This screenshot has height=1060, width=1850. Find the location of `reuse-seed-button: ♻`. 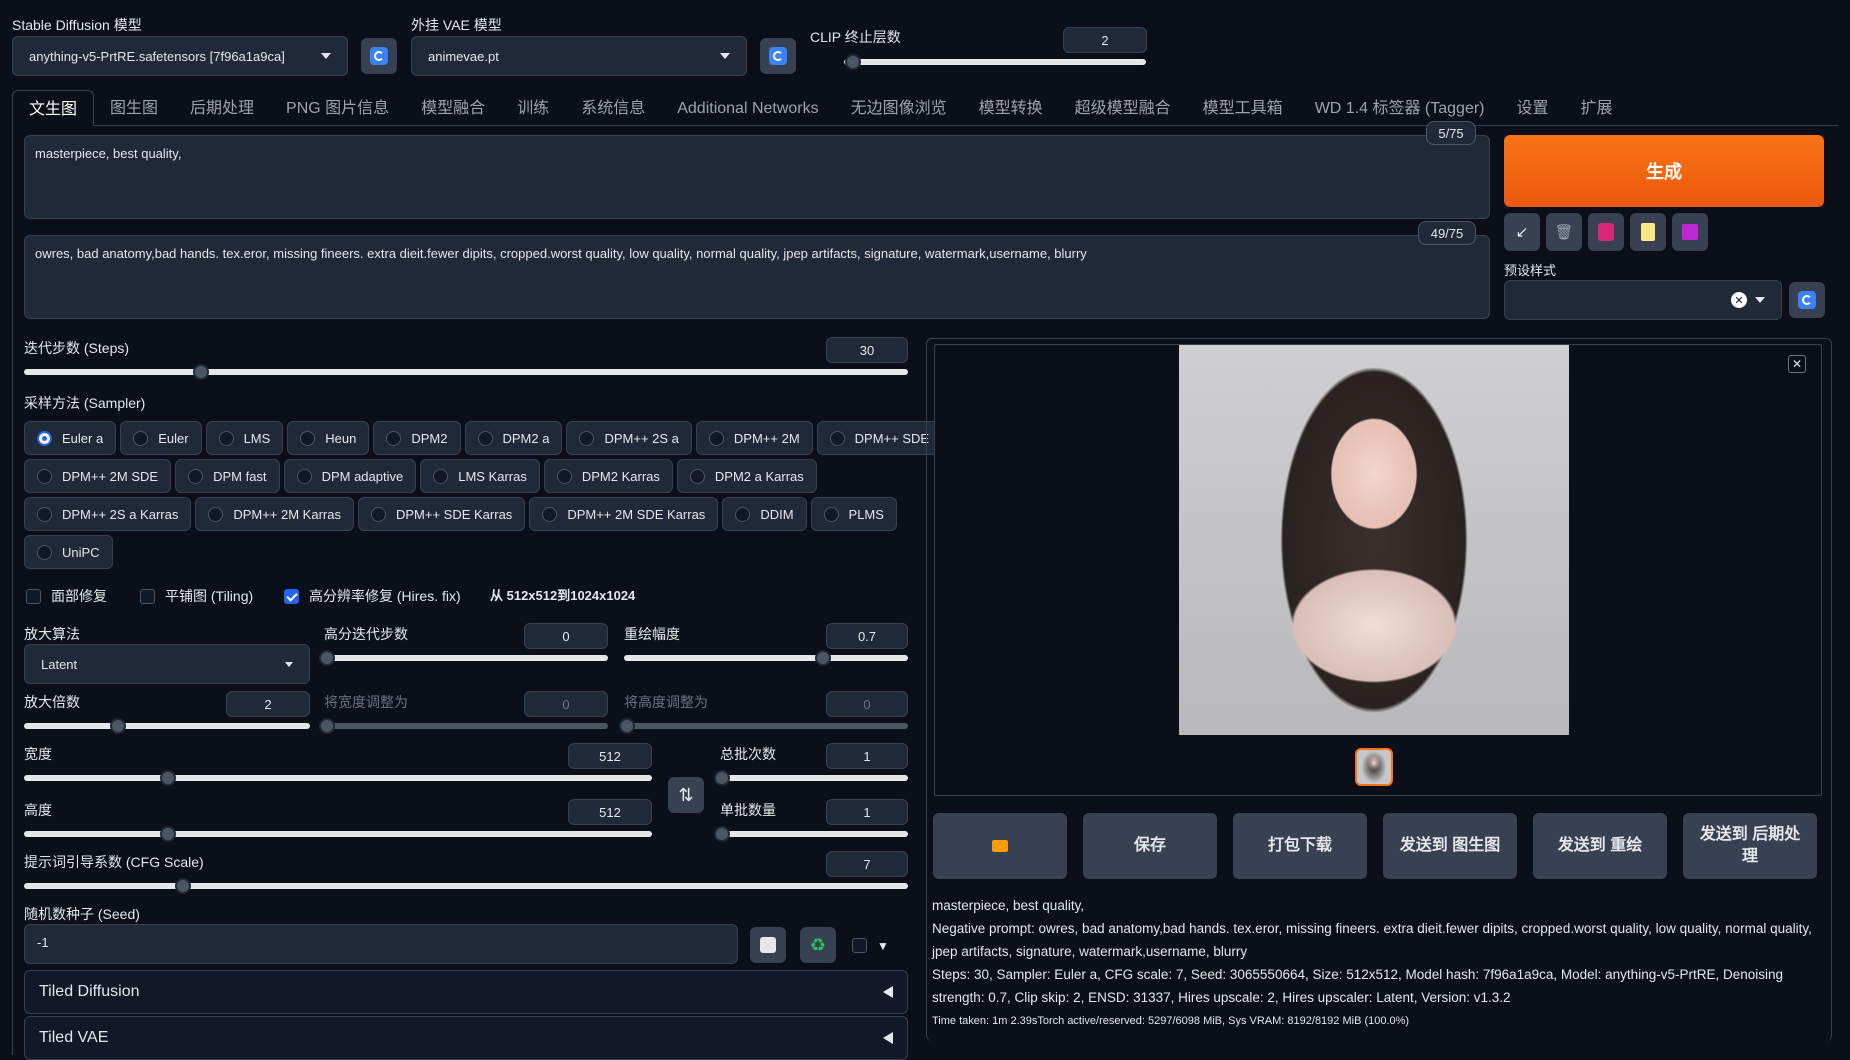

reuse-seed-button: ♻ is located at coordinates (818, 945).